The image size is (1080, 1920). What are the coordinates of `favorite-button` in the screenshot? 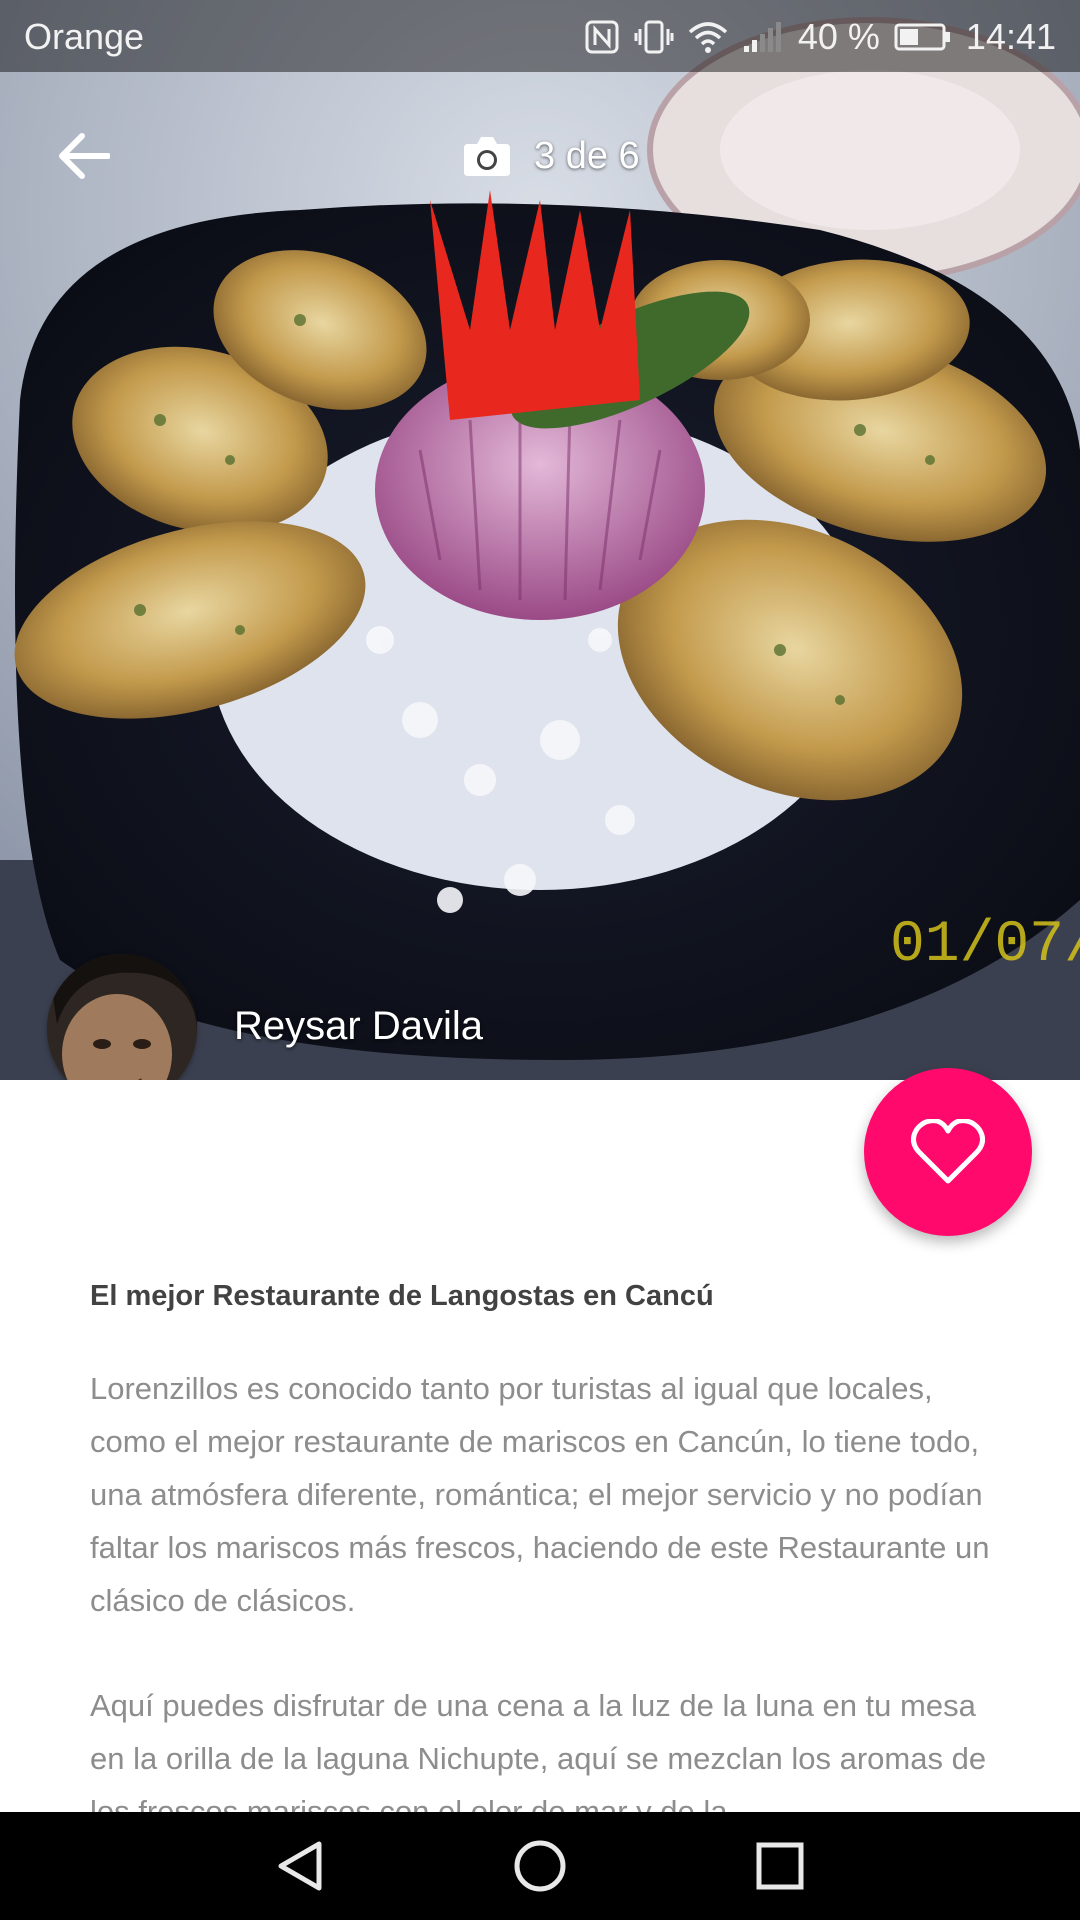 It's located at (948, 1152).